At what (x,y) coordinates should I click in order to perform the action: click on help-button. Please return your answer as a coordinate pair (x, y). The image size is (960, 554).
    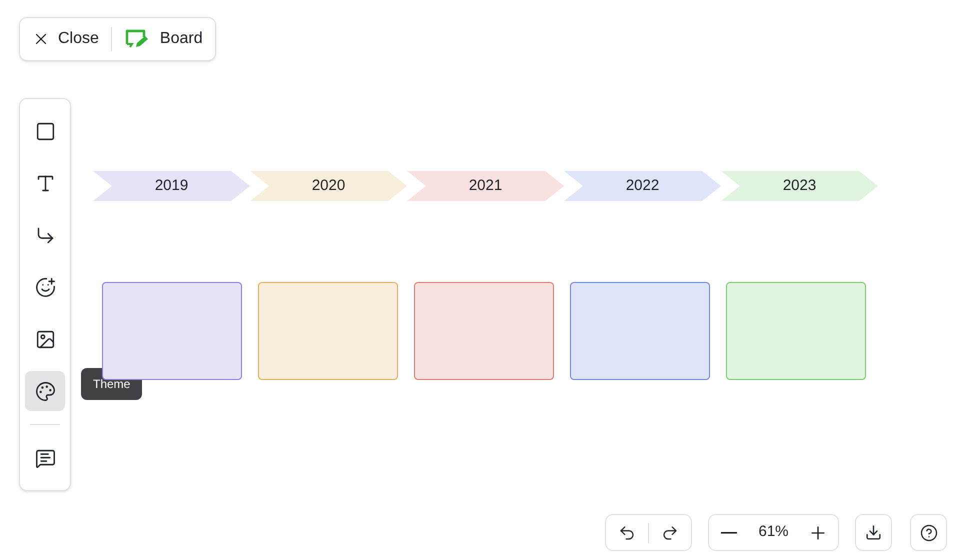
    Looking at the image, I should click on (928, 532).